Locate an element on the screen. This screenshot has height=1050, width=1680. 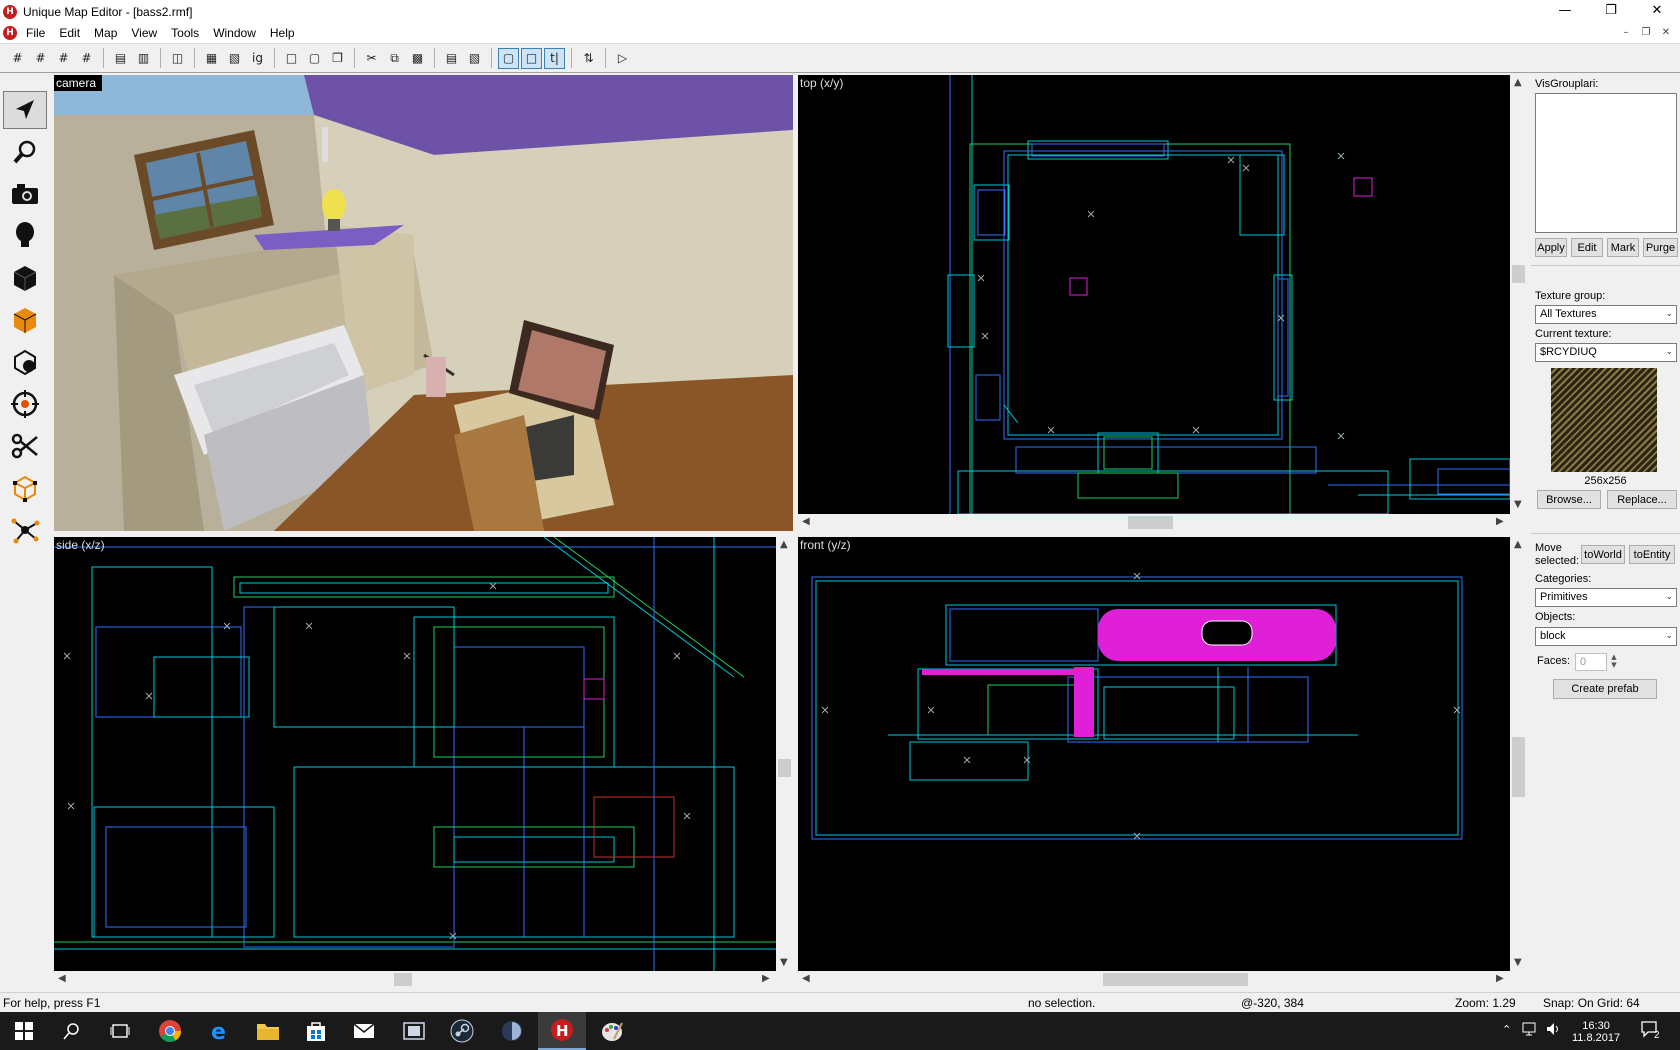
grid-toggle-icon: # is located at coordinates (86, 58).